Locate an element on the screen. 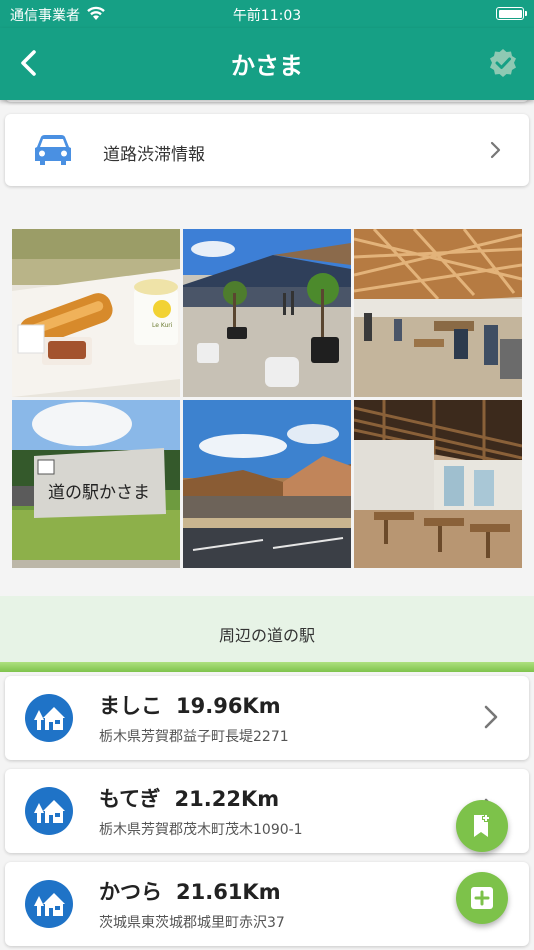 Image resolution: width=534 pixels, height=950 pixels. photo-building-exterior is located at coordinates (267, 484).